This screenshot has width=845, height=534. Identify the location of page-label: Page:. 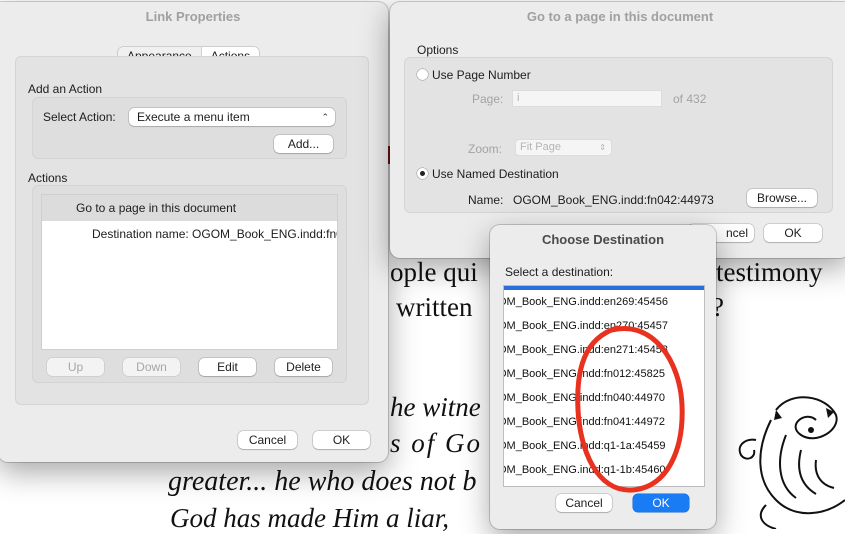
(488, 99).